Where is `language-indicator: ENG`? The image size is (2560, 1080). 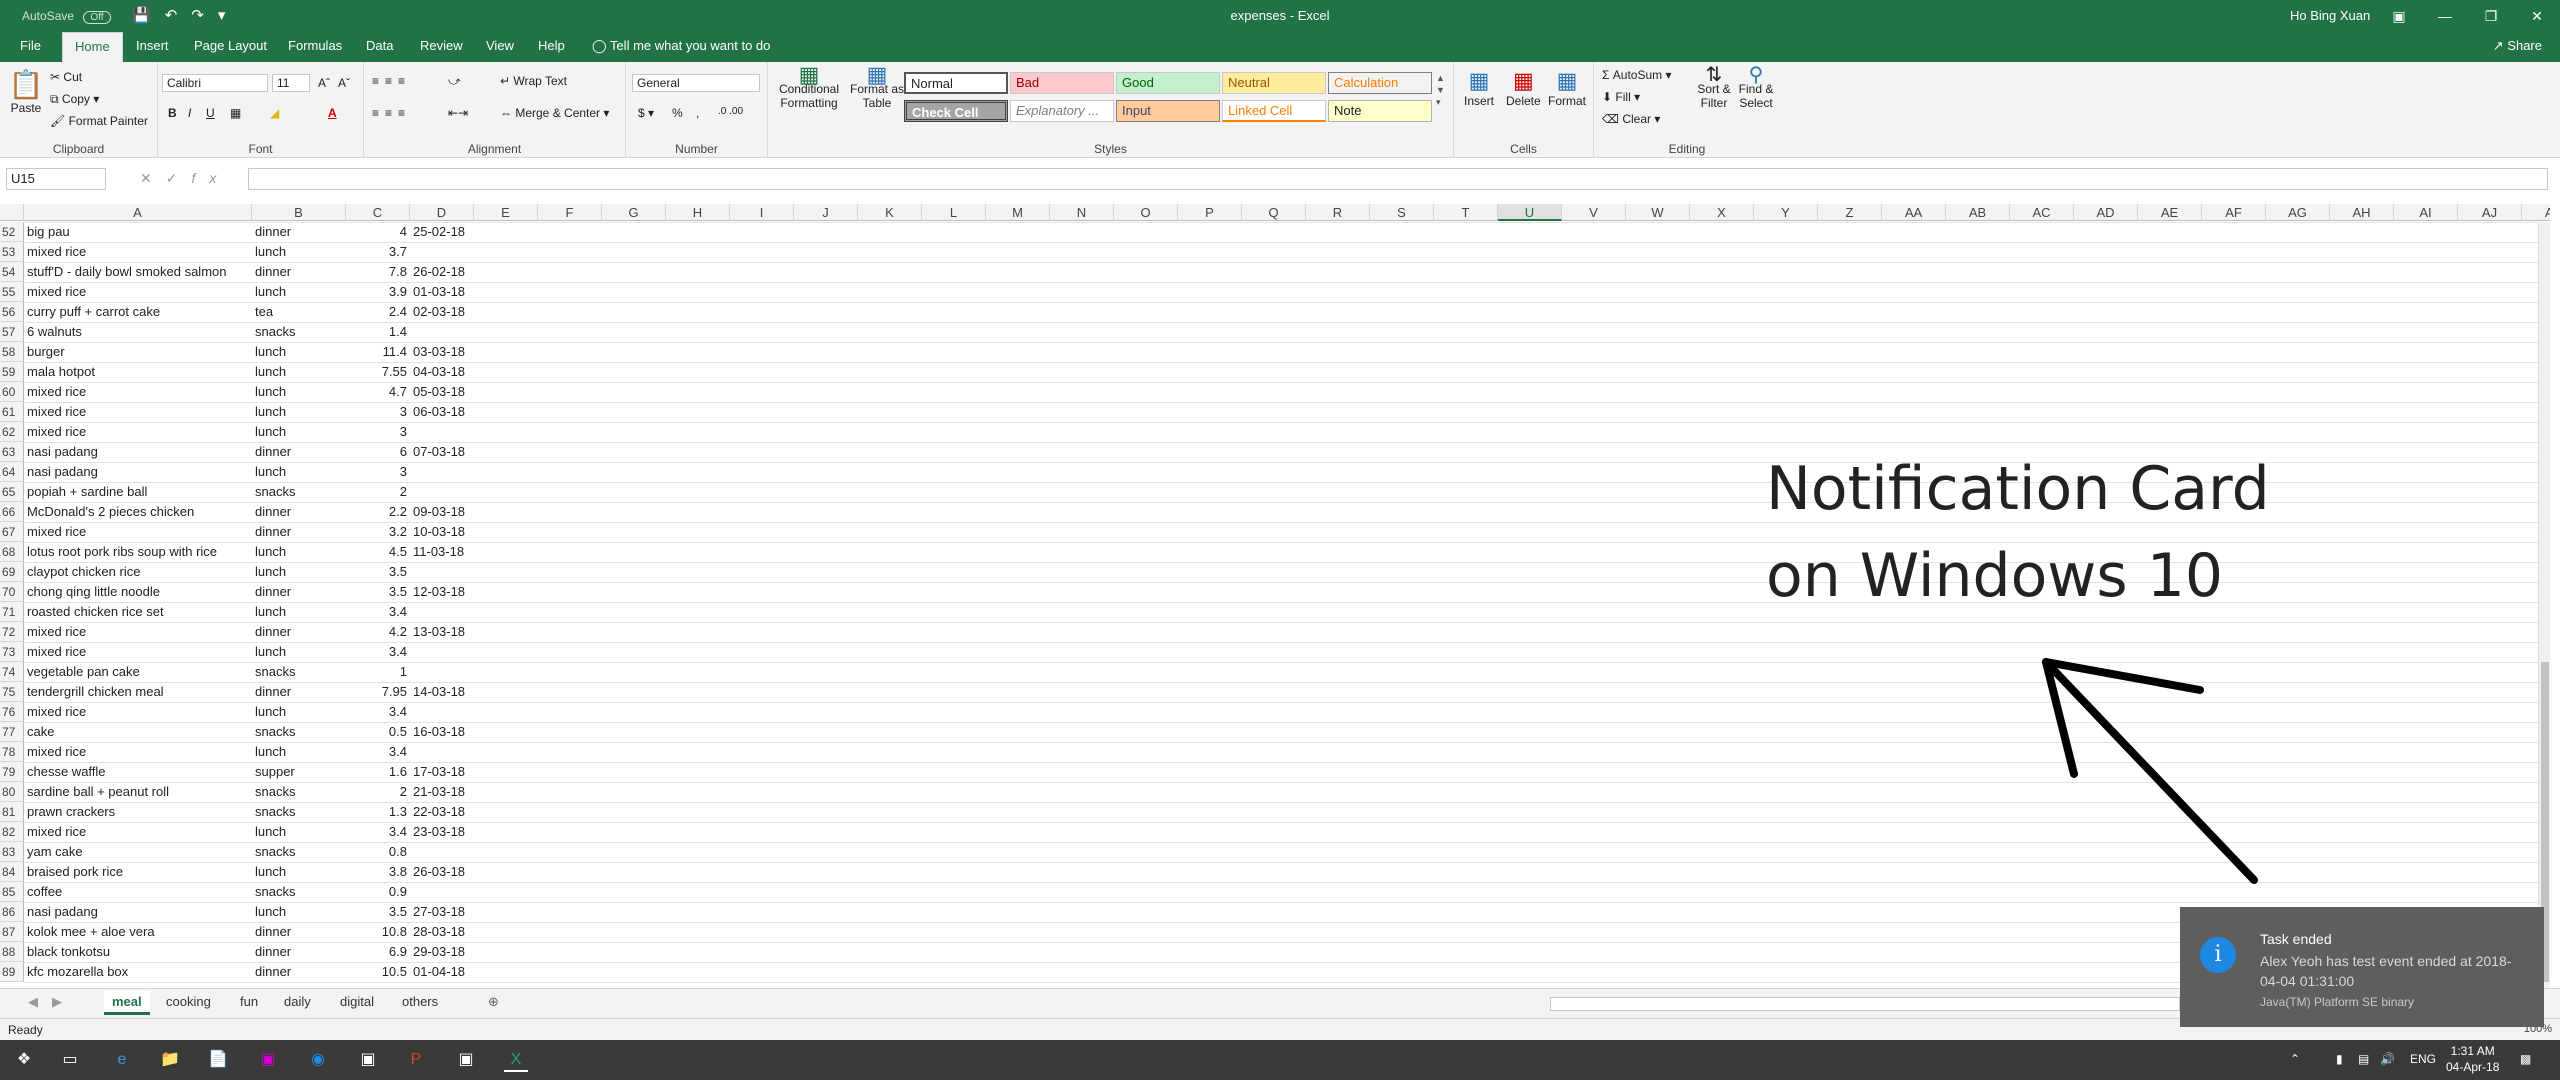
language-indicator: ENG is located at coordinates (2423, 1059).